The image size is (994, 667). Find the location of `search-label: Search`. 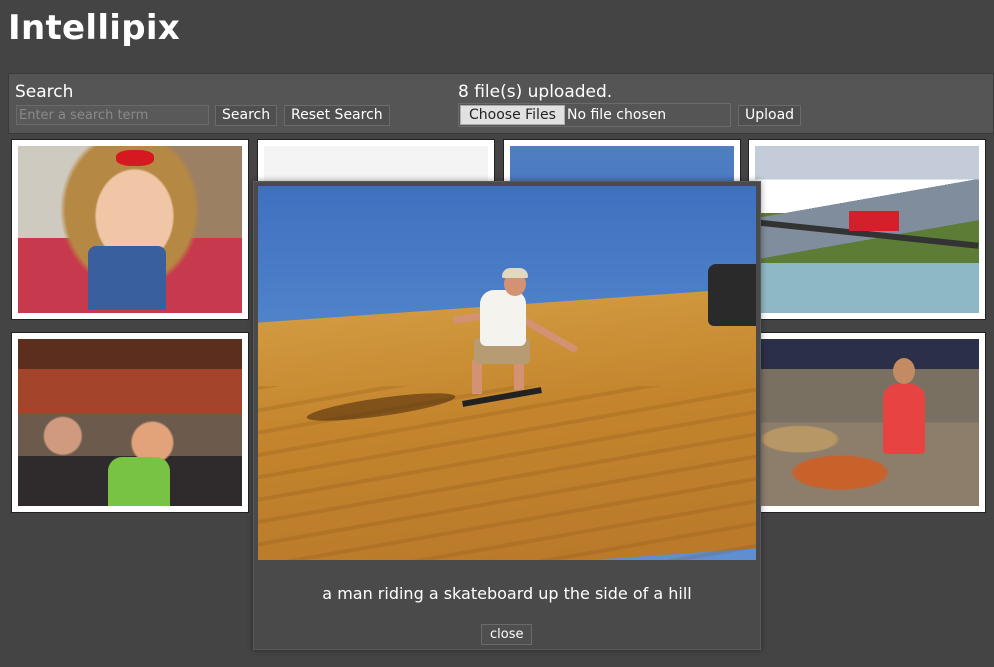

search-label: Search is located at coordinates (44, 92).